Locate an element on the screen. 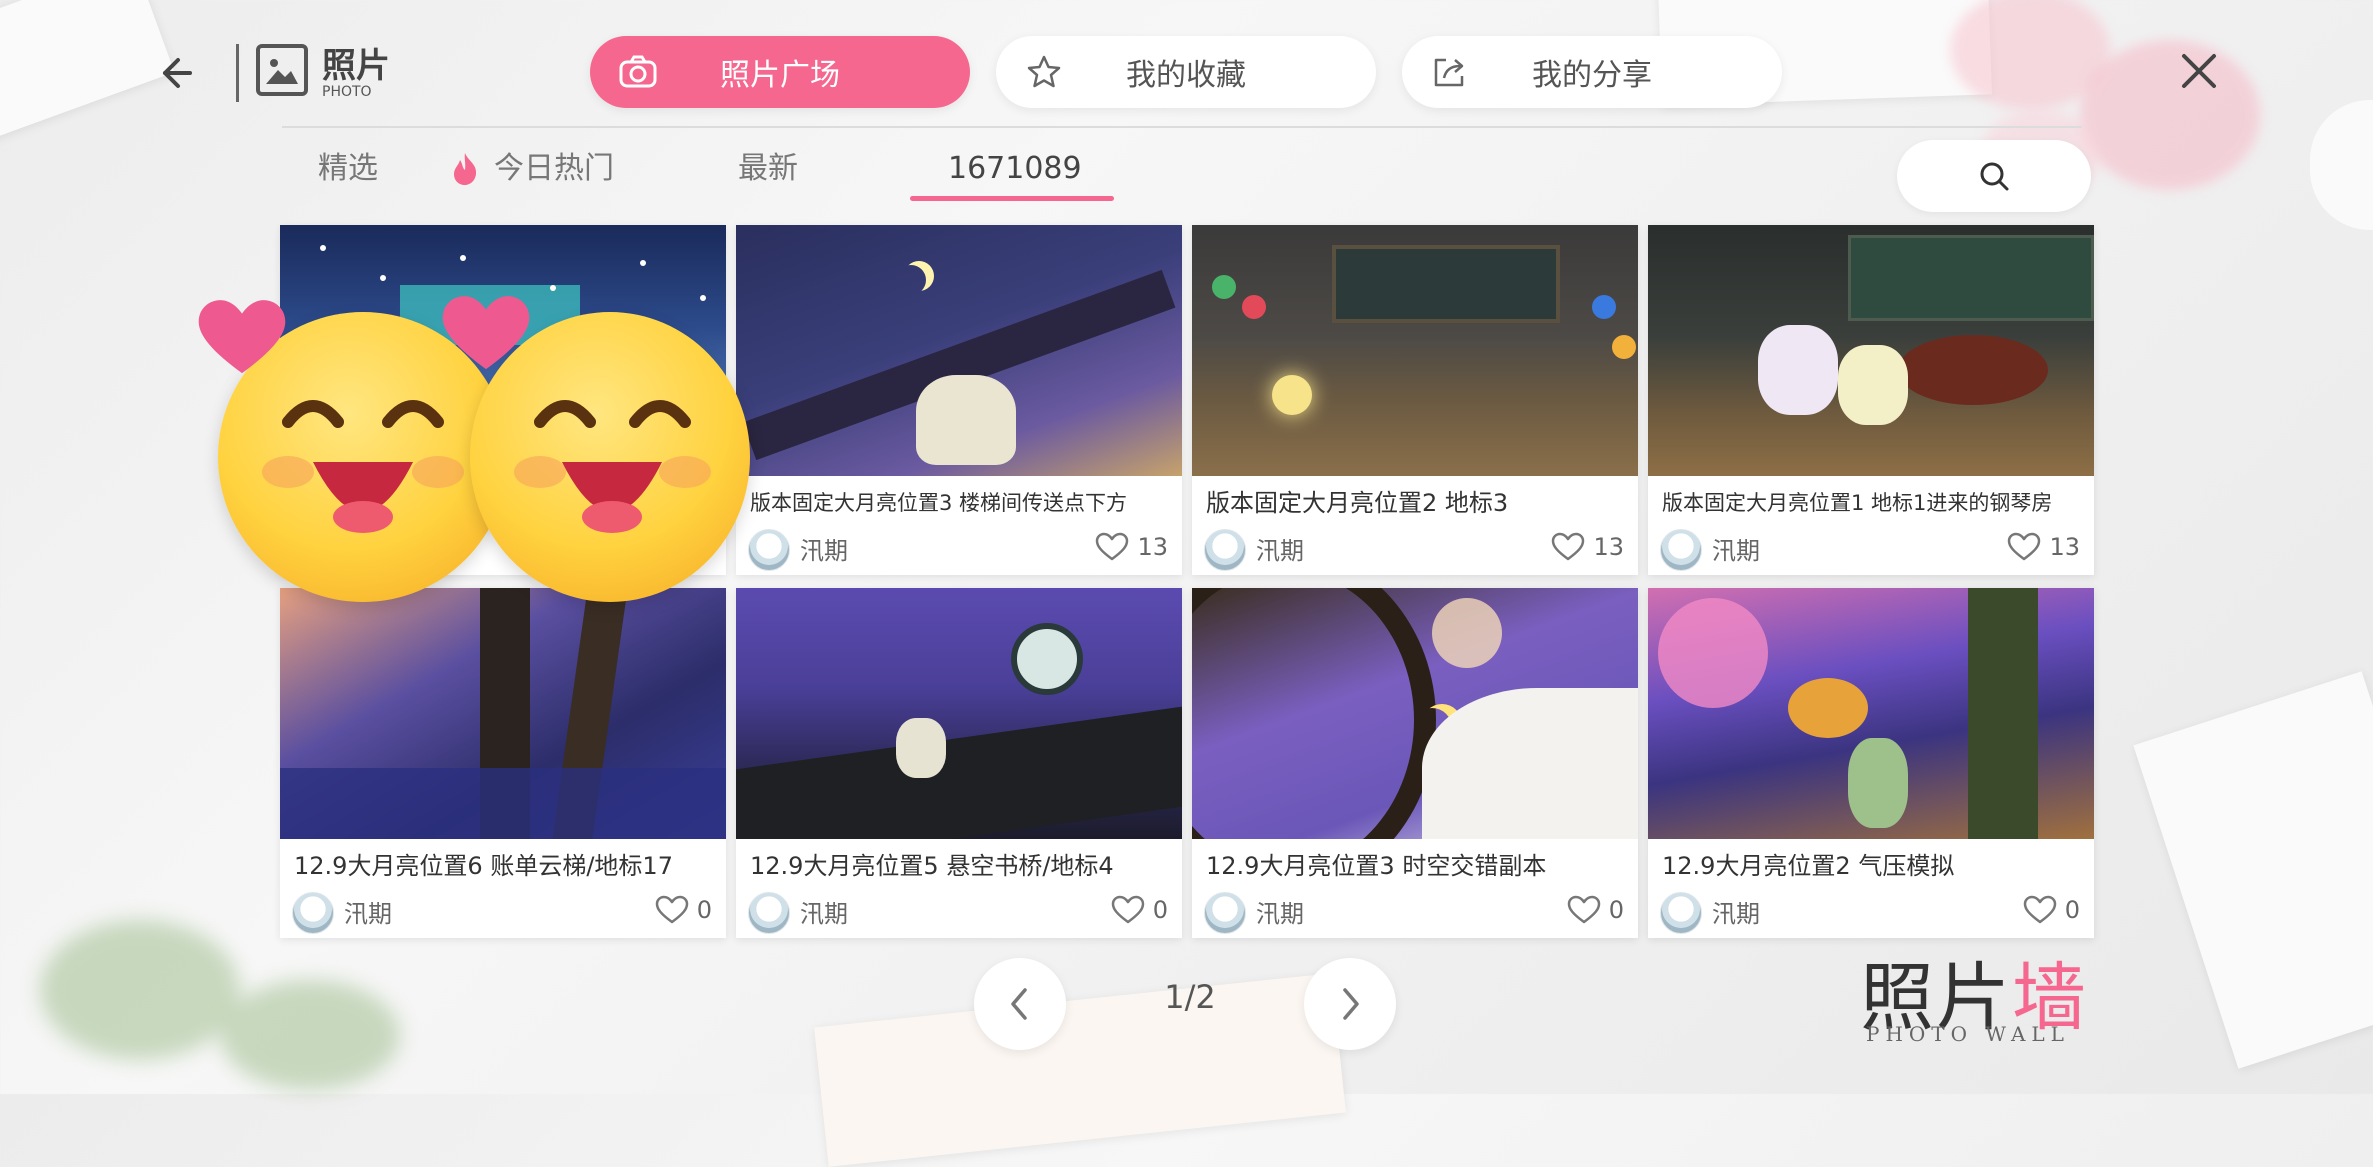 The image size is (2373, 1167). tab-my-shares: 我的分享 is located at coordinates (1592, 72).